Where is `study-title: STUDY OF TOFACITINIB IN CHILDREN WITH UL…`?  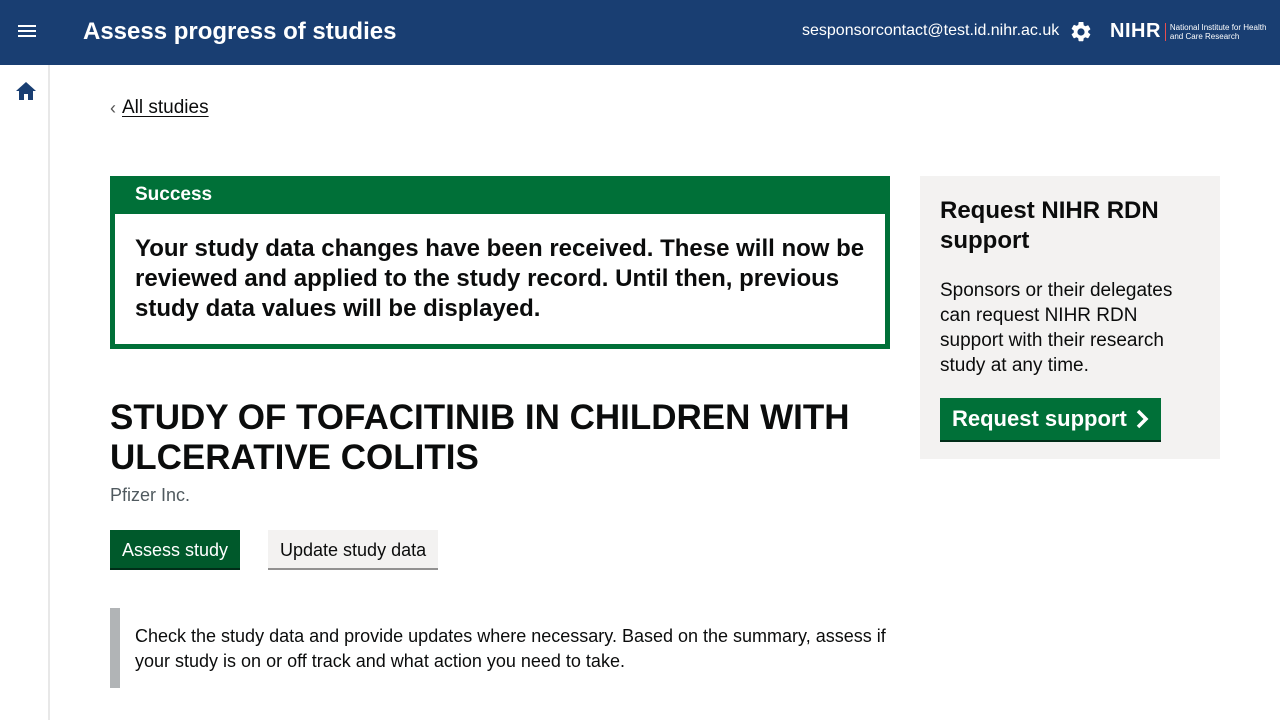
study-title: STUDY OF TOFACITINIB IN CHILDREN WITH UL… is located at coordinates (480, 437).